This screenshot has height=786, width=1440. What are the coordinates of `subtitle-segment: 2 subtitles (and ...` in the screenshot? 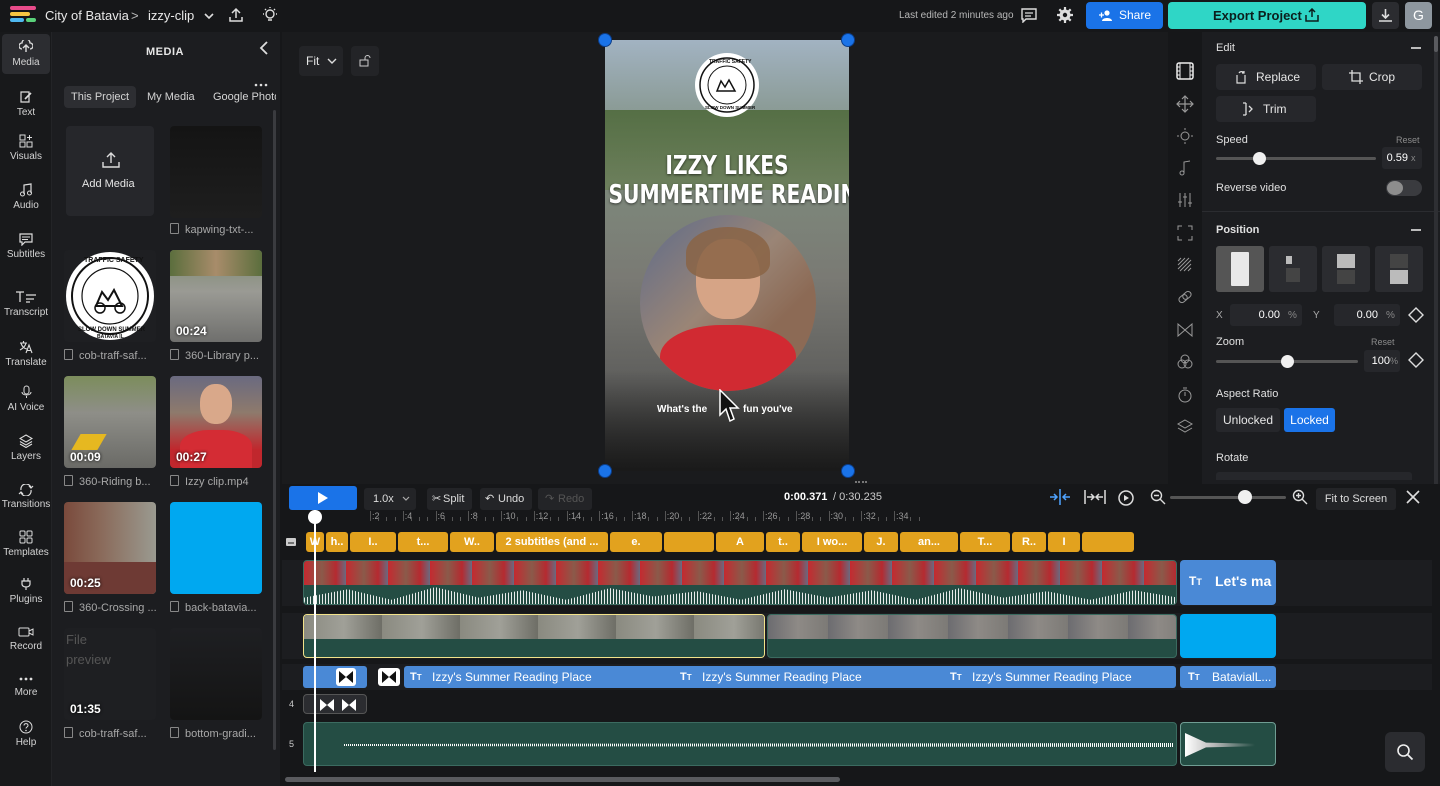 It's located at (552, 542).